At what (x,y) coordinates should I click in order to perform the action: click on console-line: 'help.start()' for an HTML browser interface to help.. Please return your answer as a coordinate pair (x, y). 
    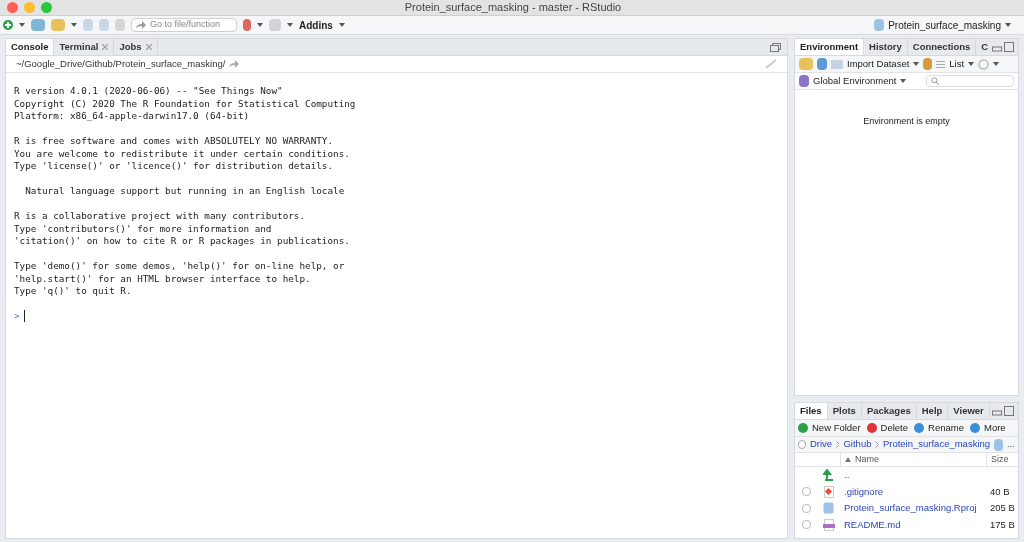
    Looking at the image, I should click on (162, 278).